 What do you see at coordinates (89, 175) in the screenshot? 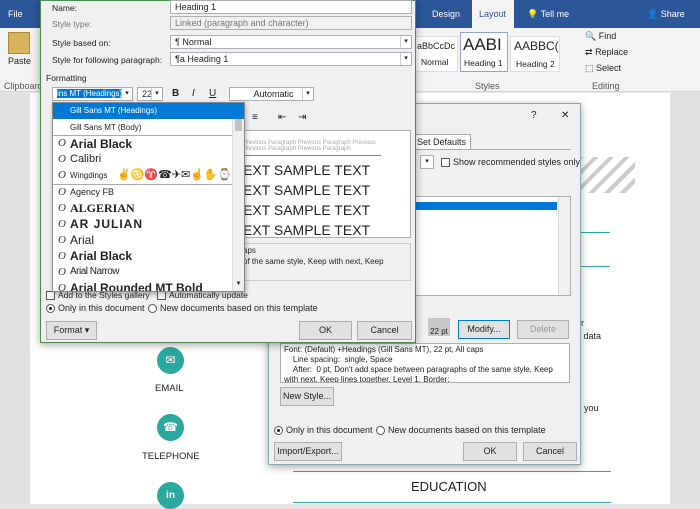
I see `font-name: Wingdings` at bounding box center [89, 175].